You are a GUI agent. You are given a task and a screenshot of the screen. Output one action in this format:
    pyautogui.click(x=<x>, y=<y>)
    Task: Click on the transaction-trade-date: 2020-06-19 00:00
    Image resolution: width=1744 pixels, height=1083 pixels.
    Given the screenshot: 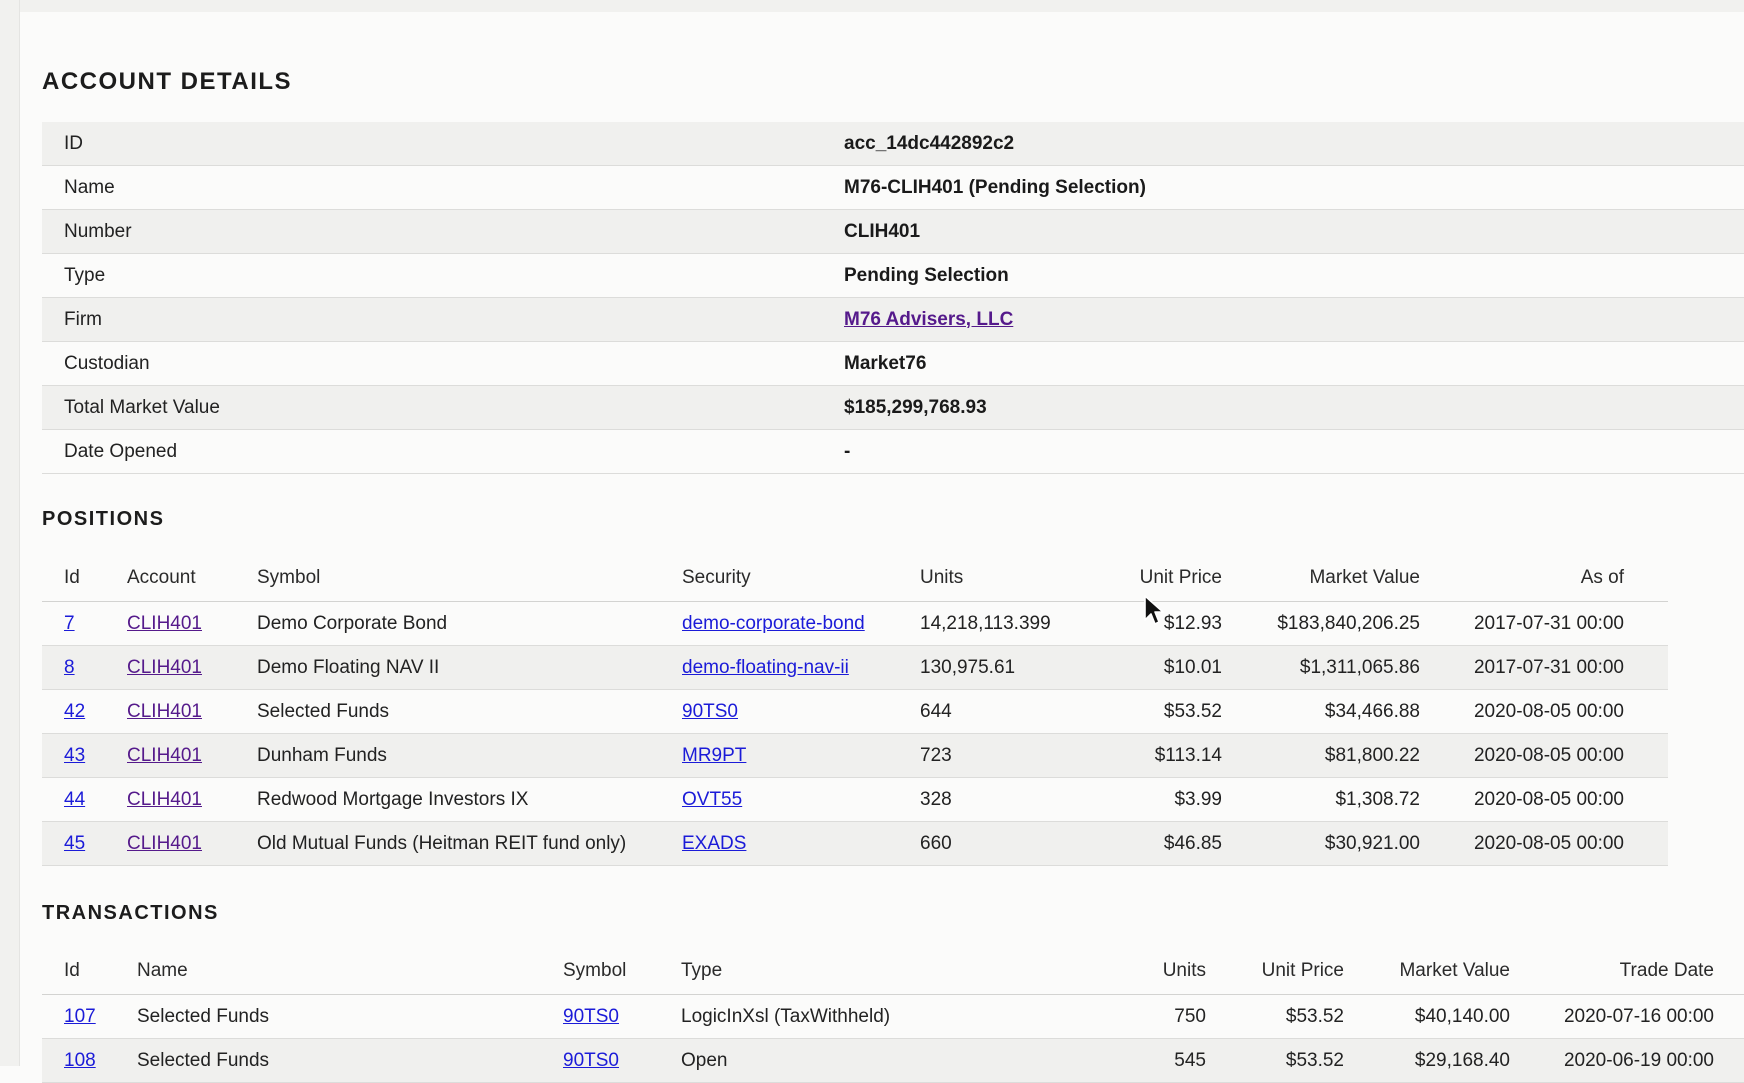 What is the action you would take?
    pyautogui.click(x=1638, y=1060)
    